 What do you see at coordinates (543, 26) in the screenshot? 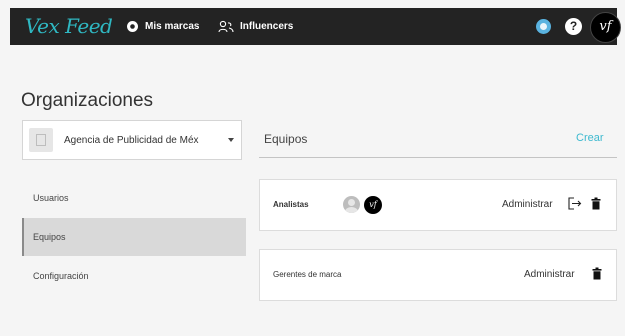
I see `notification-icon` at bounding box center [543, 26].